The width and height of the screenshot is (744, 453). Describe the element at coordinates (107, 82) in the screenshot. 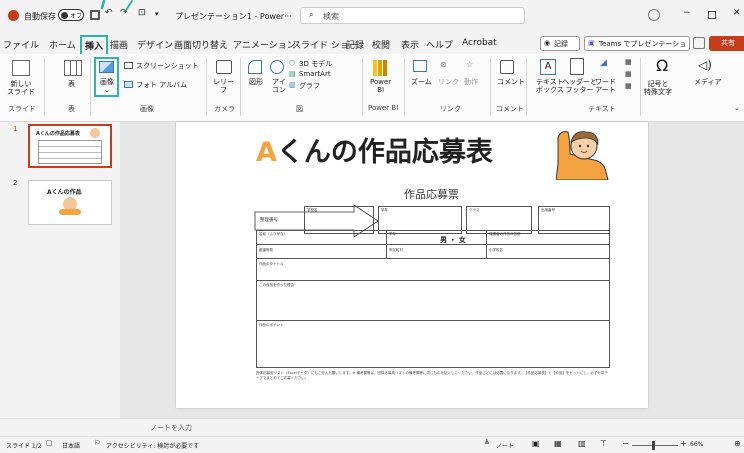

I see `image-button: 画像` at that location.